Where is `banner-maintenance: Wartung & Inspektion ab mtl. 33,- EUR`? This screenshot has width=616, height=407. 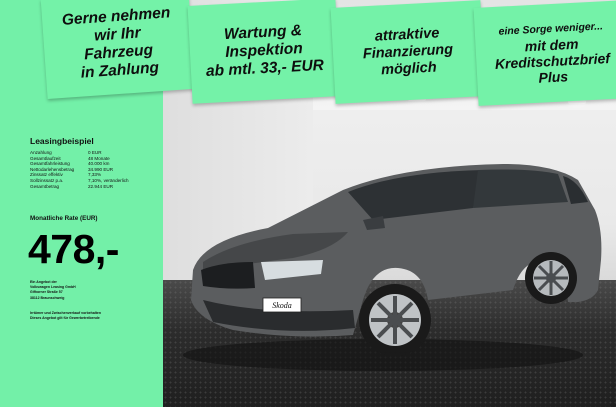
banner-maintenance: Wartung & Inspektion ab mtl. 33,- EUR is located at coordinates (264, 52).